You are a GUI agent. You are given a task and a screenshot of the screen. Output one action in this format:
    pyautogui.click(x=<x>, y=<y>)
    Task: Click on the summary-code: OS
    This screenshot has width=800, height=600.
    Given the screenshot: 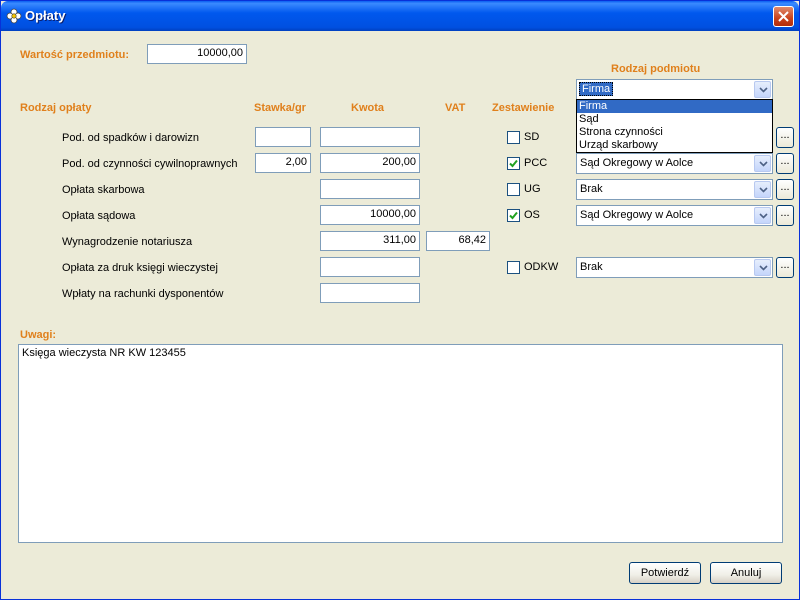 What is the action you would take?
    pyautogui.click(x=532, y=215)
    